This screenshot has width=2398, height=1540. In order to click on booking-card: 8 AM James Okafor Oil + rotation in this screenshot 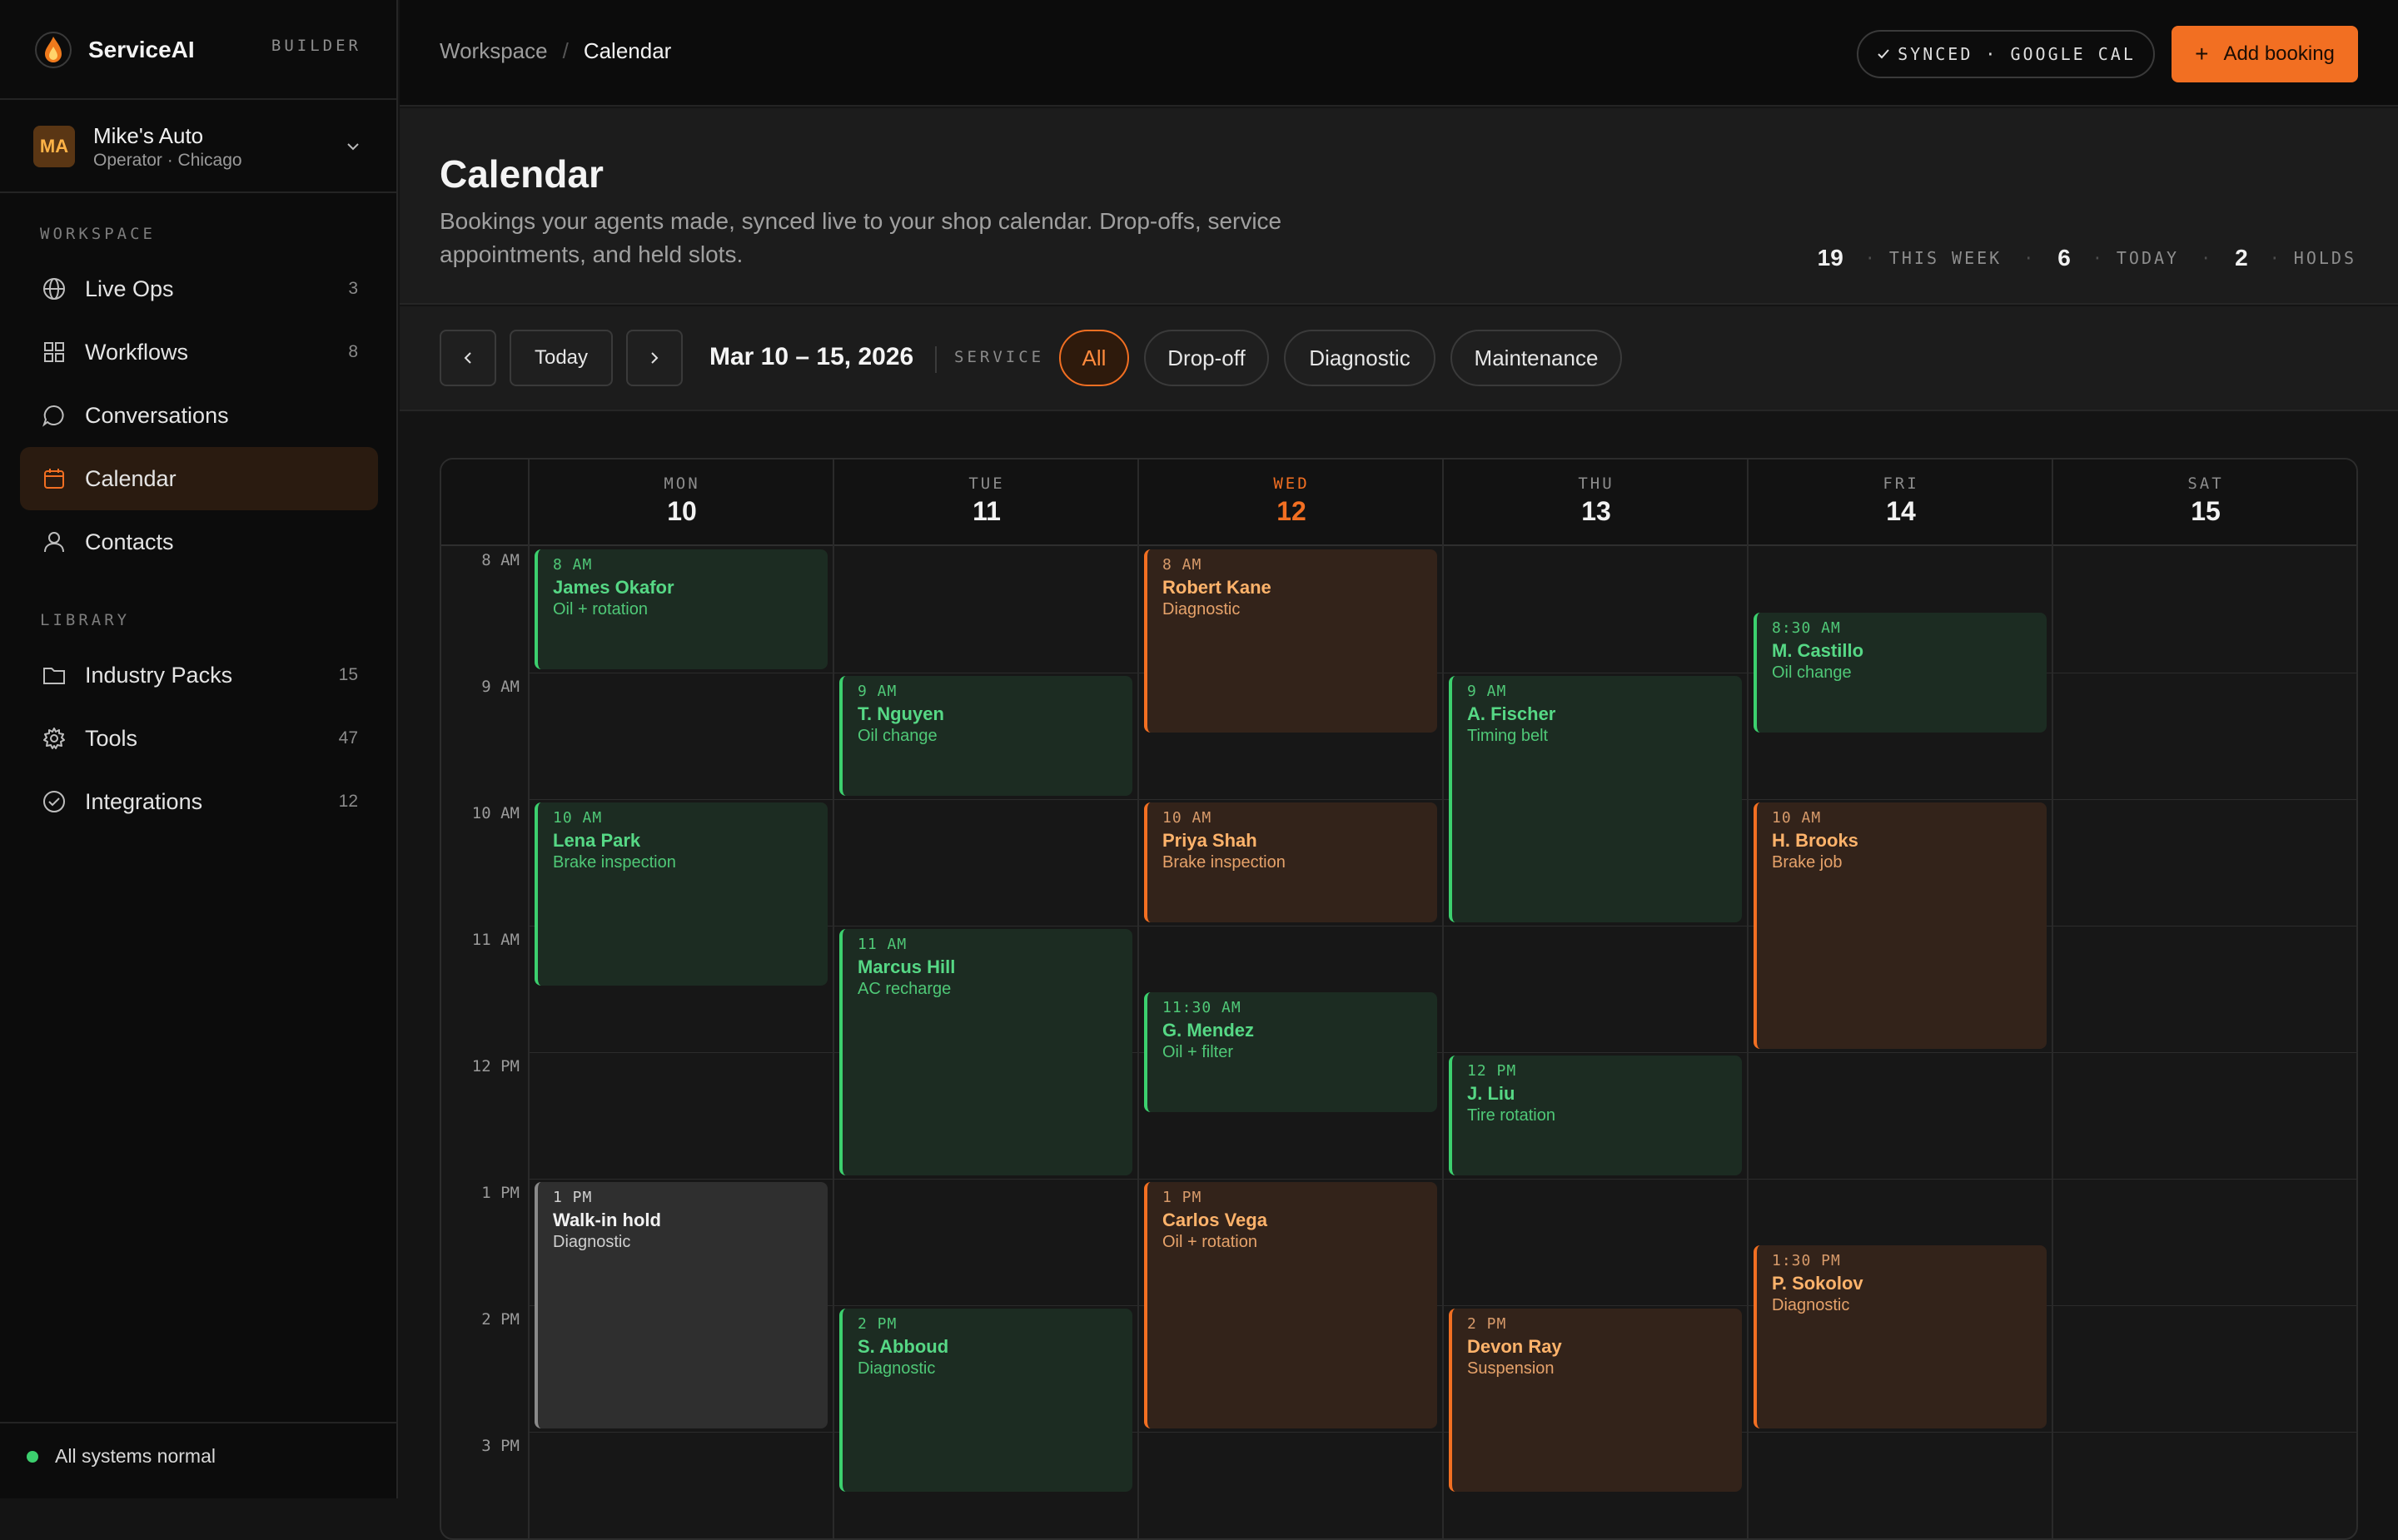, I will do `click(681, 609)`.